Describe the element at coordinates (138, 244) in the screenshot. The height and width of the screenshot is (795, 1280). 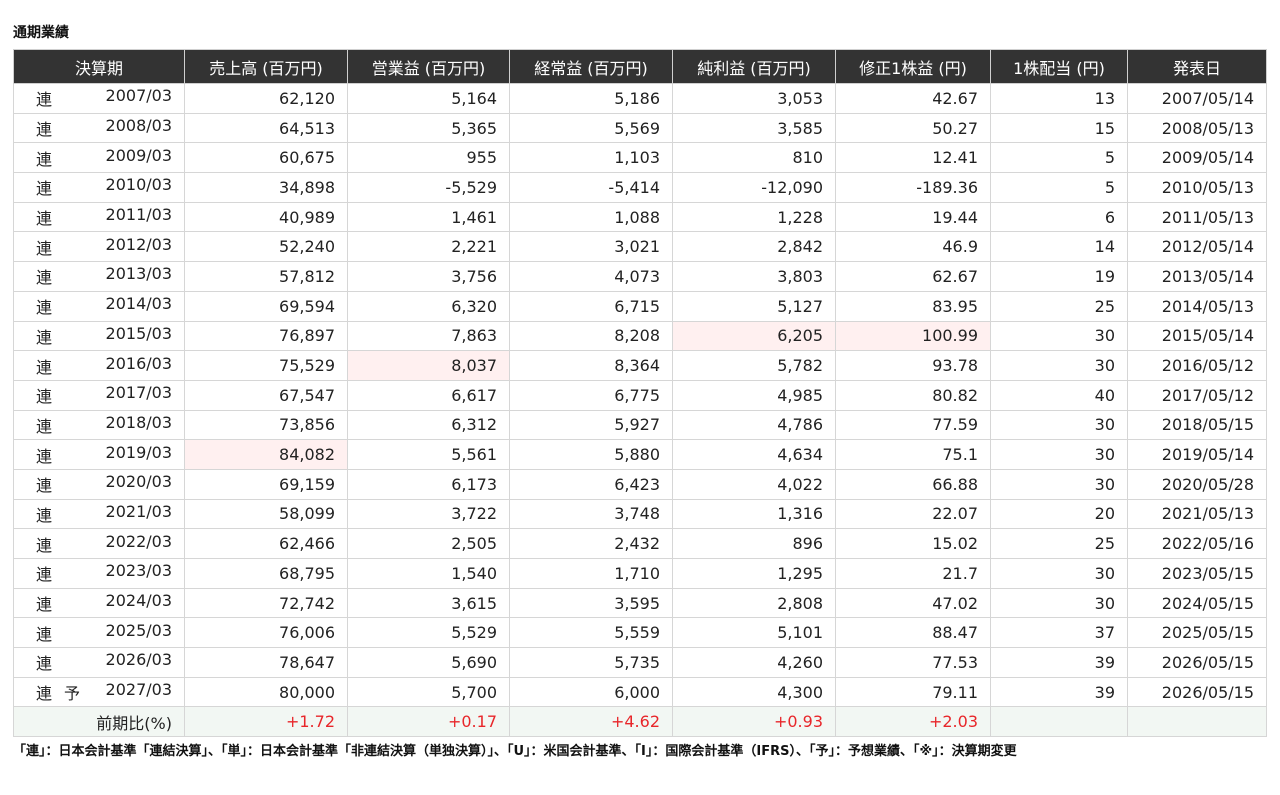
I see `fiscal-period: 2012/03` at that location.